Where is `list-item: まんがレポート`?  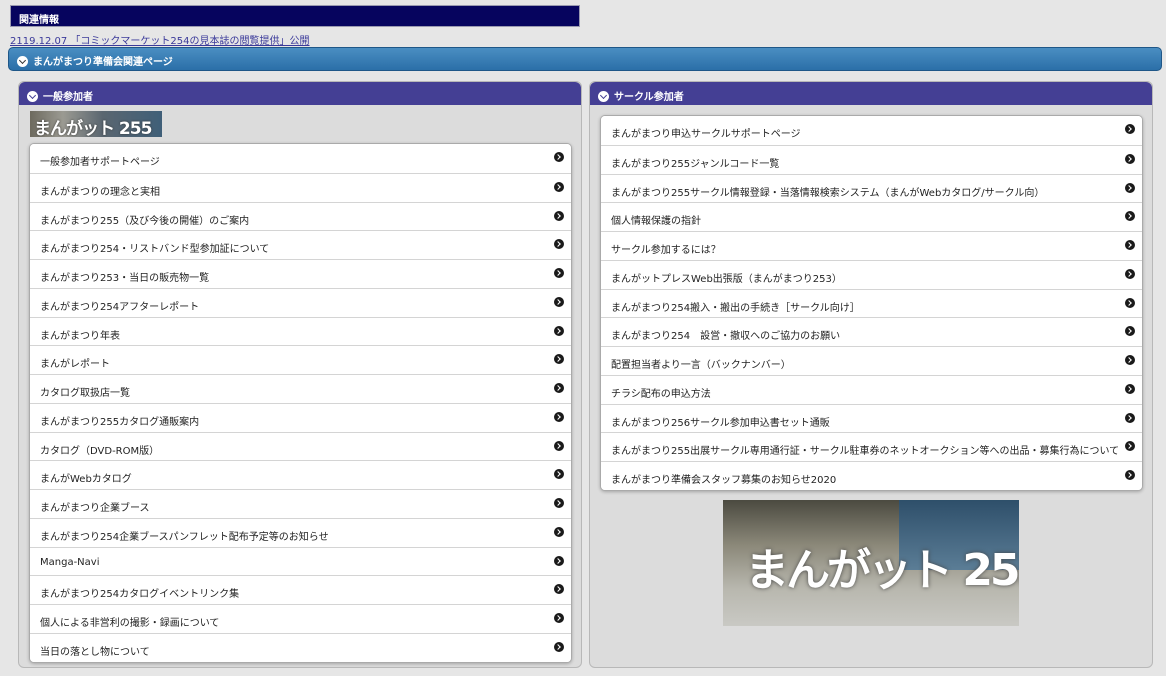
list-item: まんがレポート is located at coordinates (300, 359).